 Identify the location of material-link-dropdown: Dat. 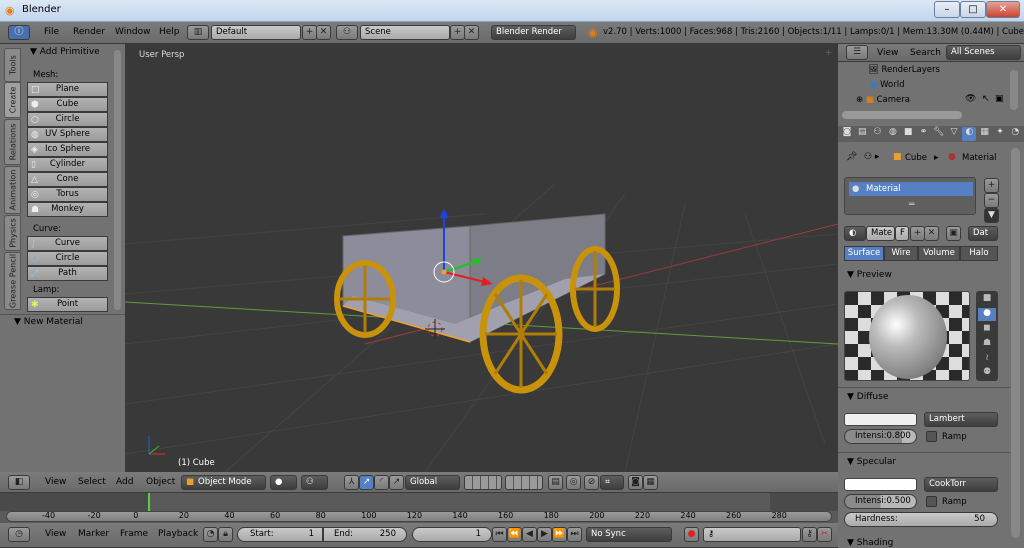
(983, 233).